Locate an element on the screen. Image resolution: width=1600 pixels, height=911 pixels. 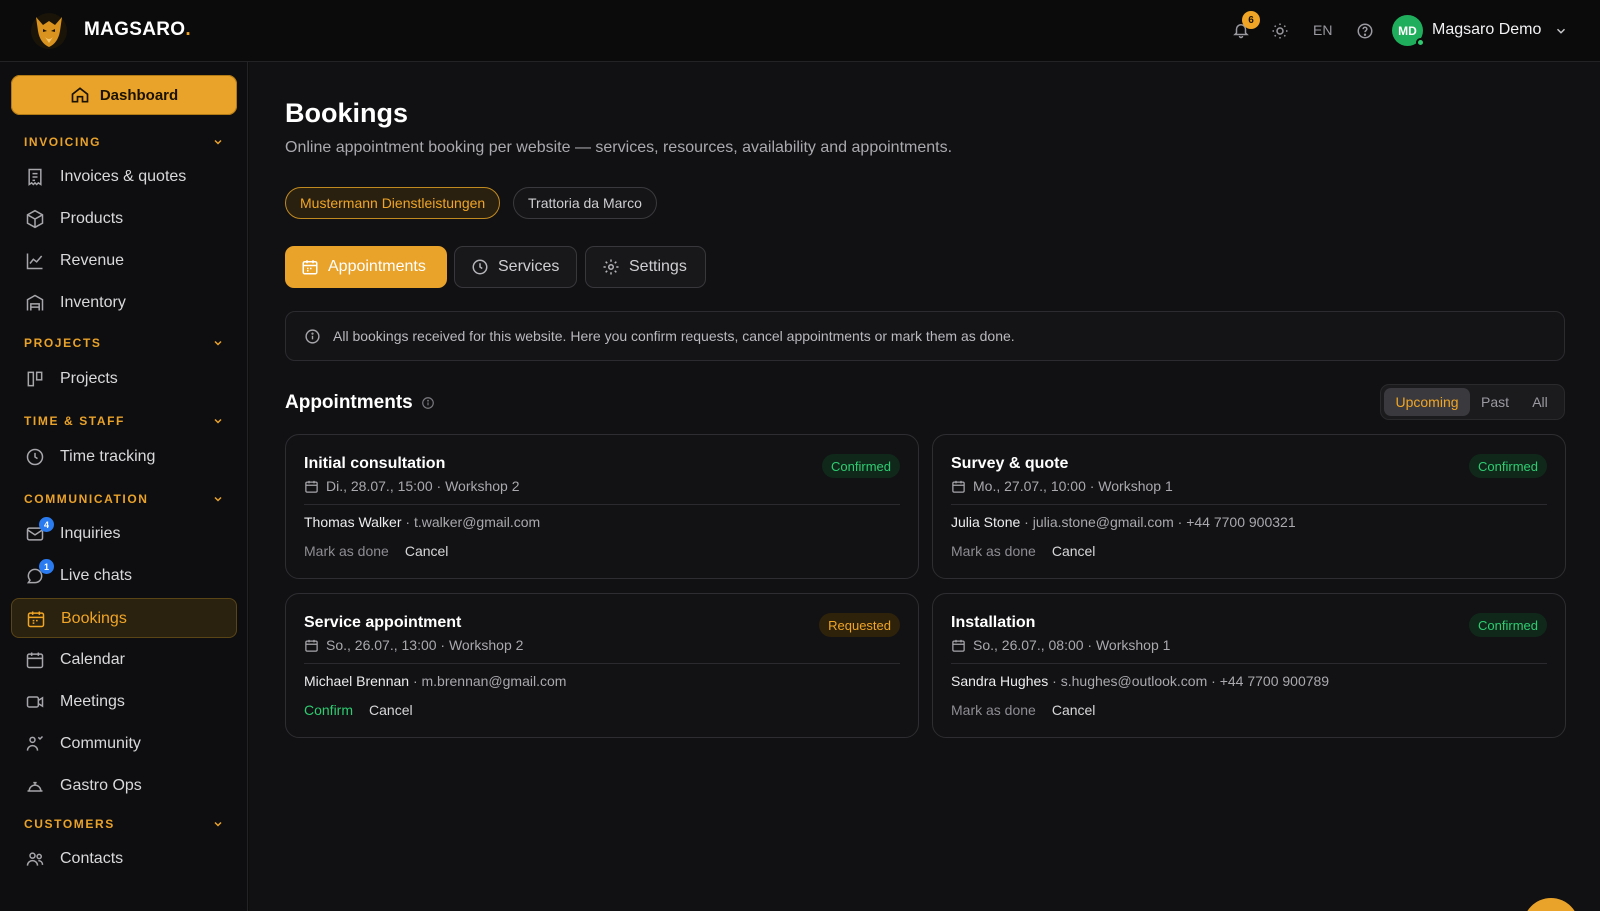
sidebar-item-time-tracking: Time tracking is located at coordinates (124, 457).